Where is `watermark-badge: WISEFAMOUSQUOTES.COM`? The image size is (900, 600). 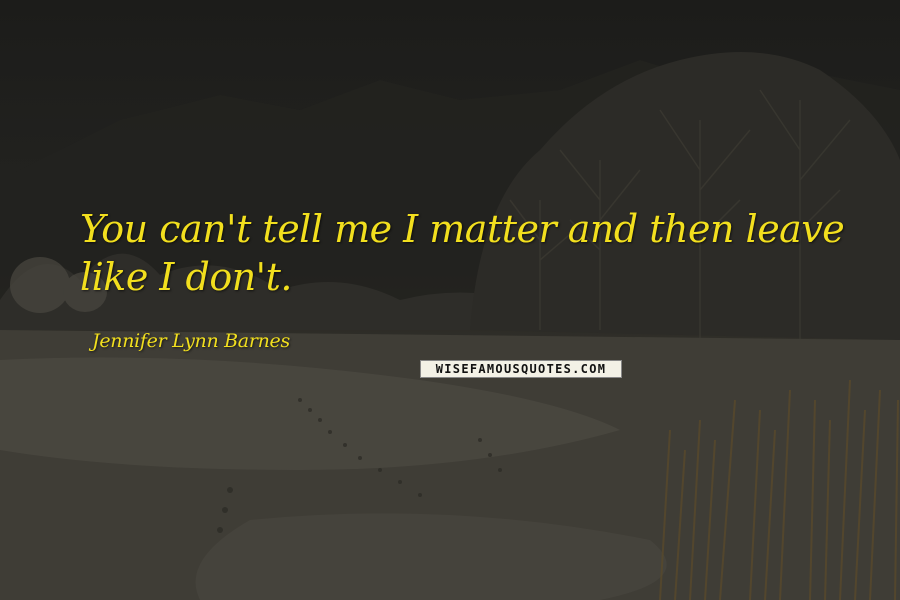
watermark-badge: WISEFAMOUSQUOTES.COM is located at coordinates (521, 369).